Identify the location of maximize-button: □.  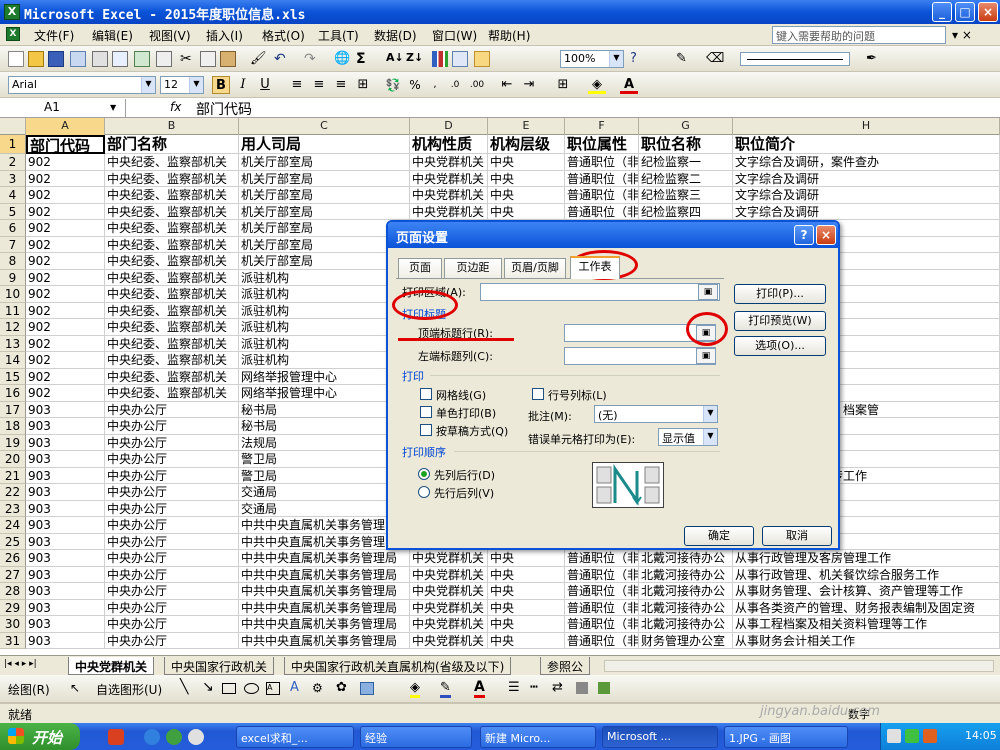
(965, 12).